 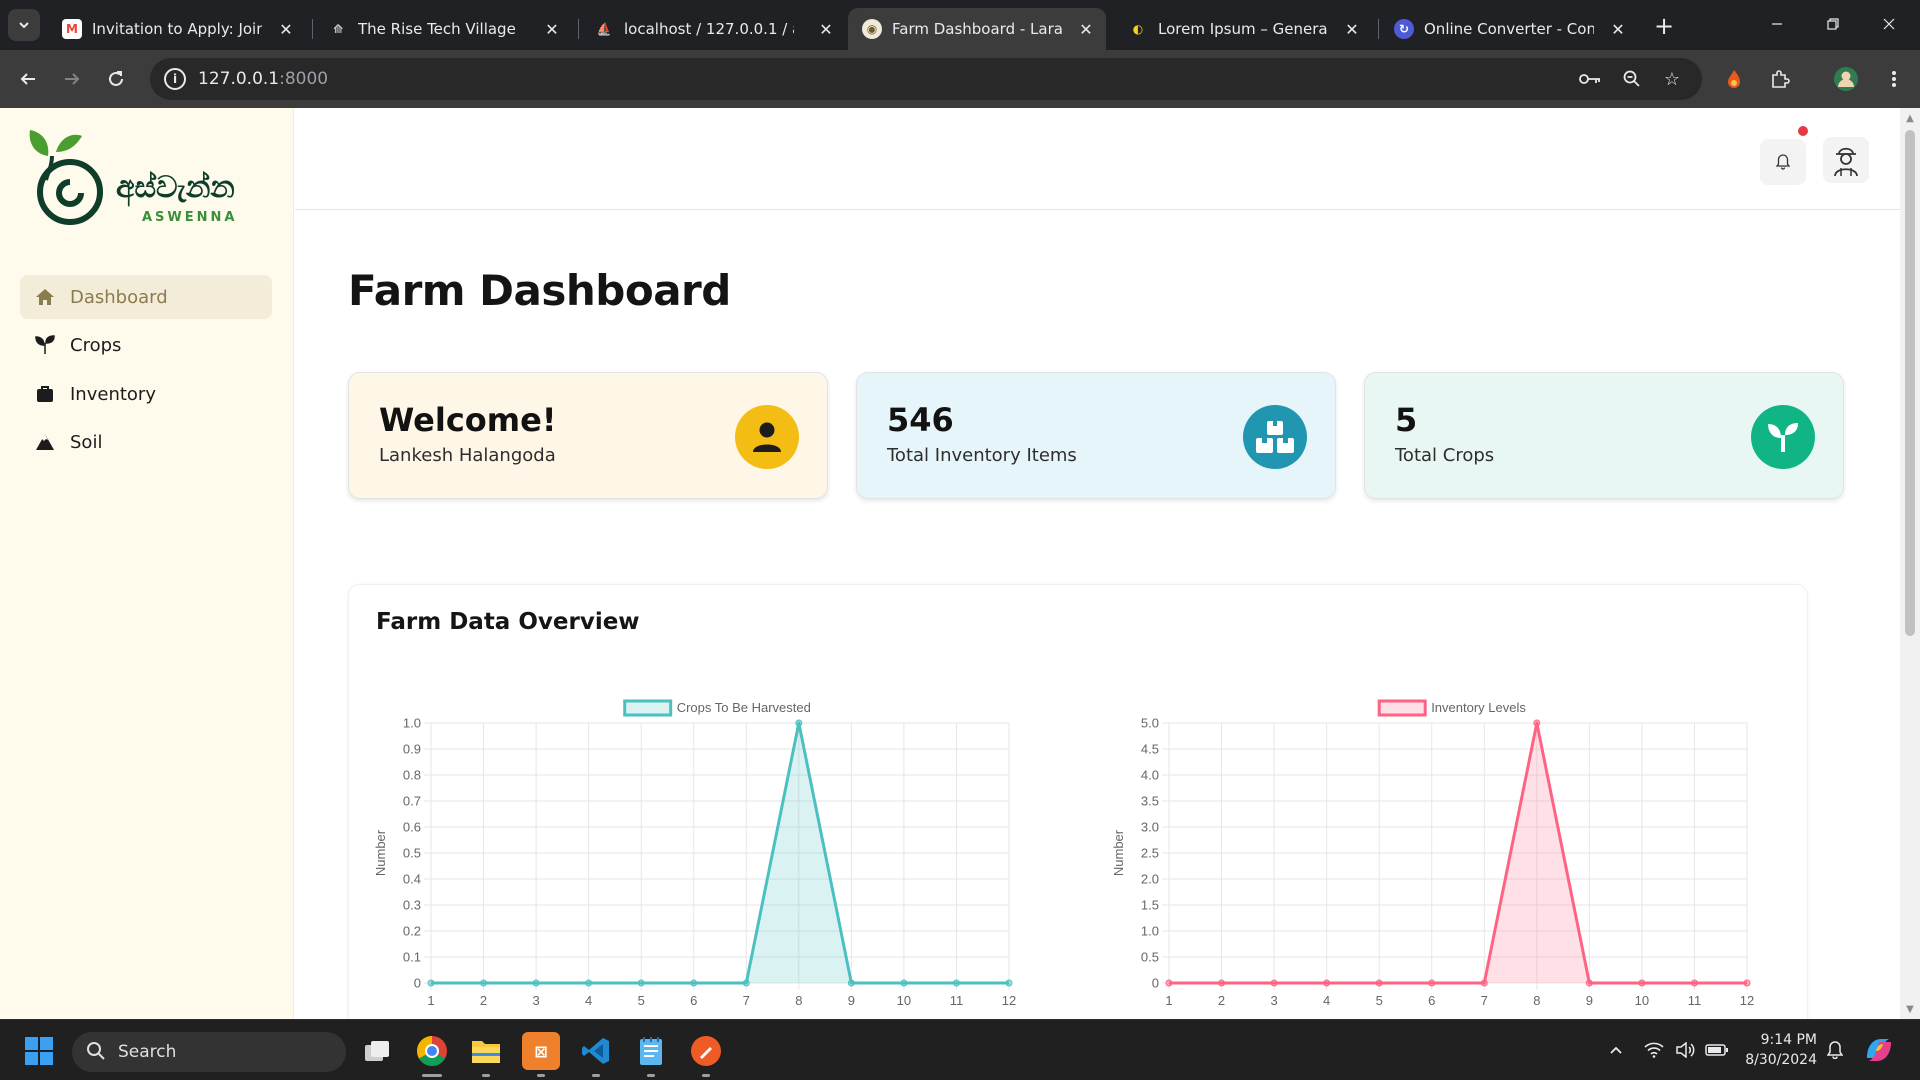 I want to click on notification-dot, so click(x=1803, y=131).